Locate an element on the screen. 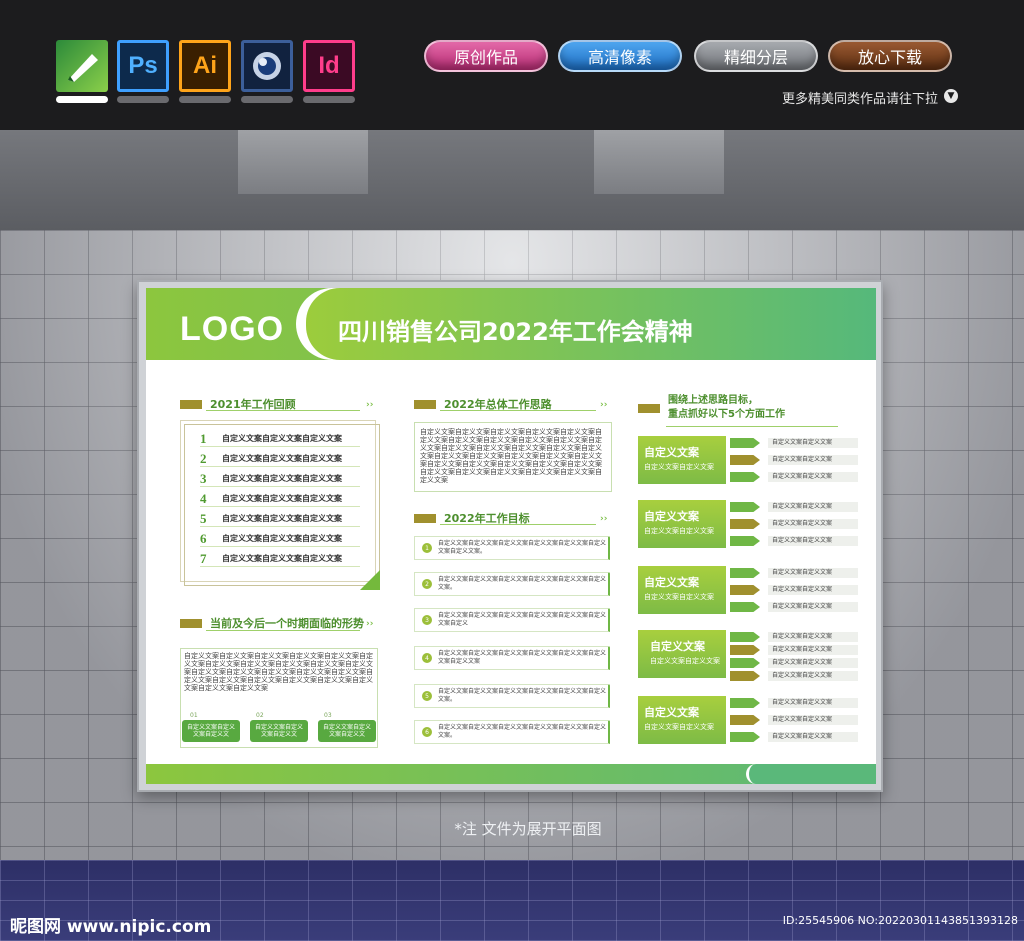  app-indicator-active is located at coordinates (82, 99).